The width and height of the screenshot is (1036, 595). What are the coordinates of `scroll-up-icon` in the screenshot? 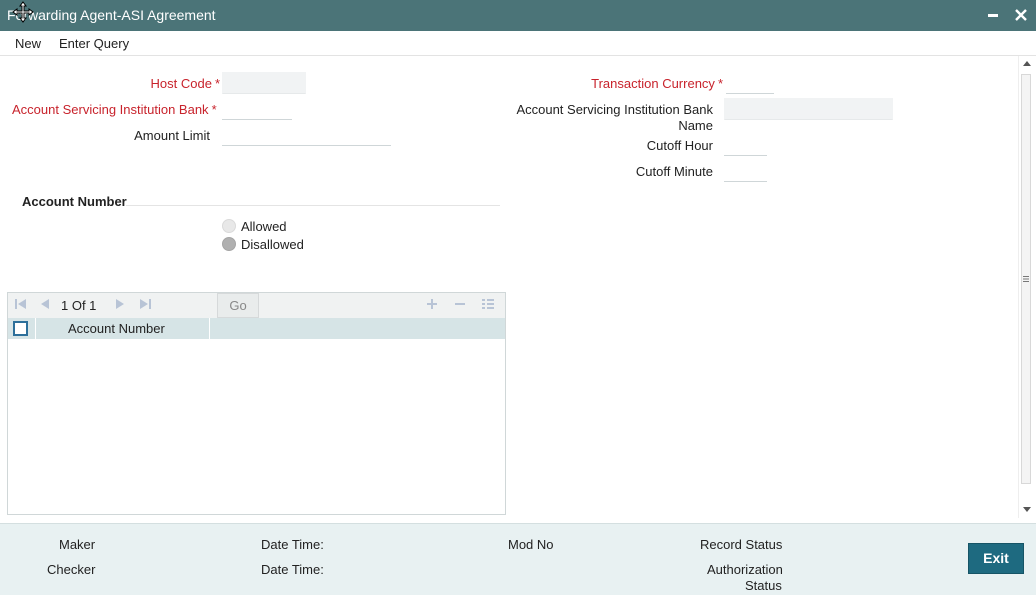 It's located at (1027, 64).